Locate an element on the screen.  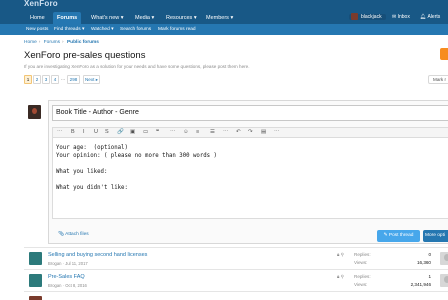
logo-bar: XenForo is located at coordinates (224, 5).